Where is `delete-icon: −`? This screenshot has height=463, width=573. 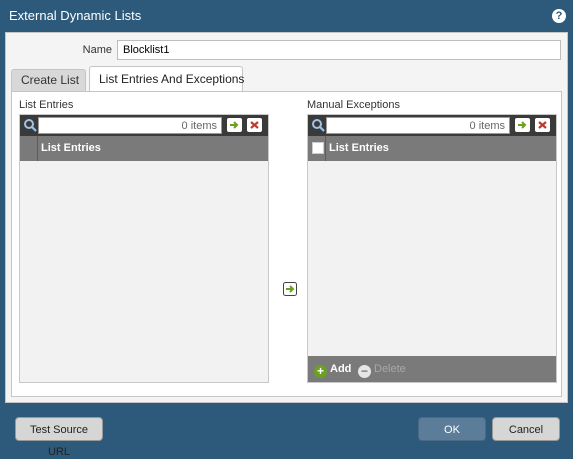
delete-icon: − is located at coordinates (364, 371).